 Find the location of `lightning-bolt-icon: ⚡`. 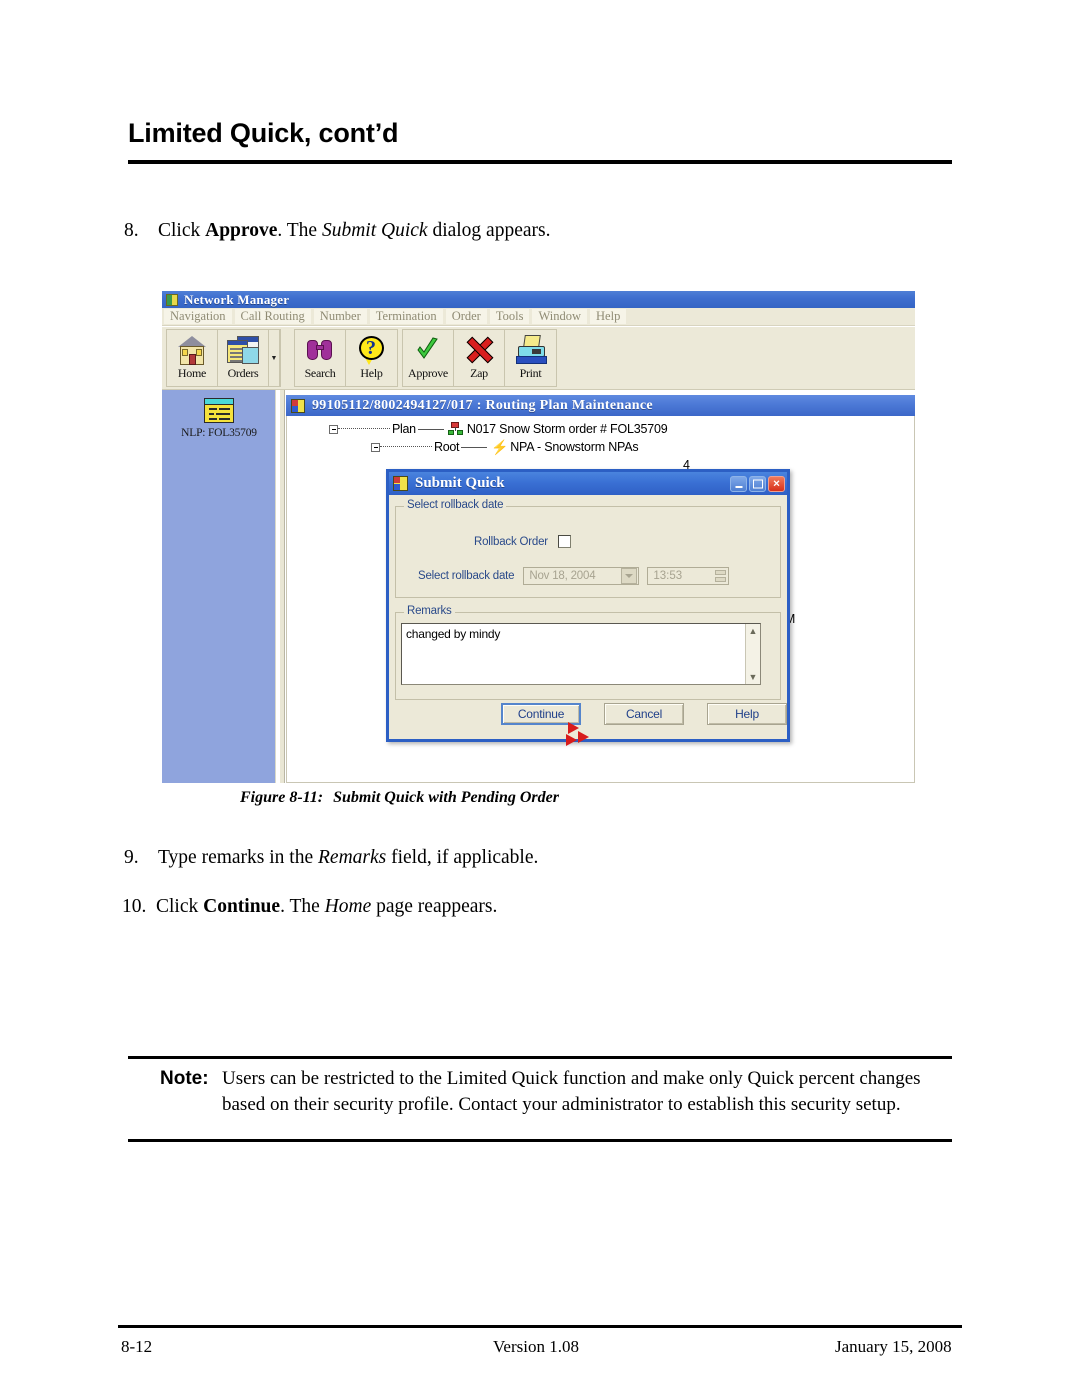

lightning-bolt-icon: ⚡ is located at coordinates (500, 447).